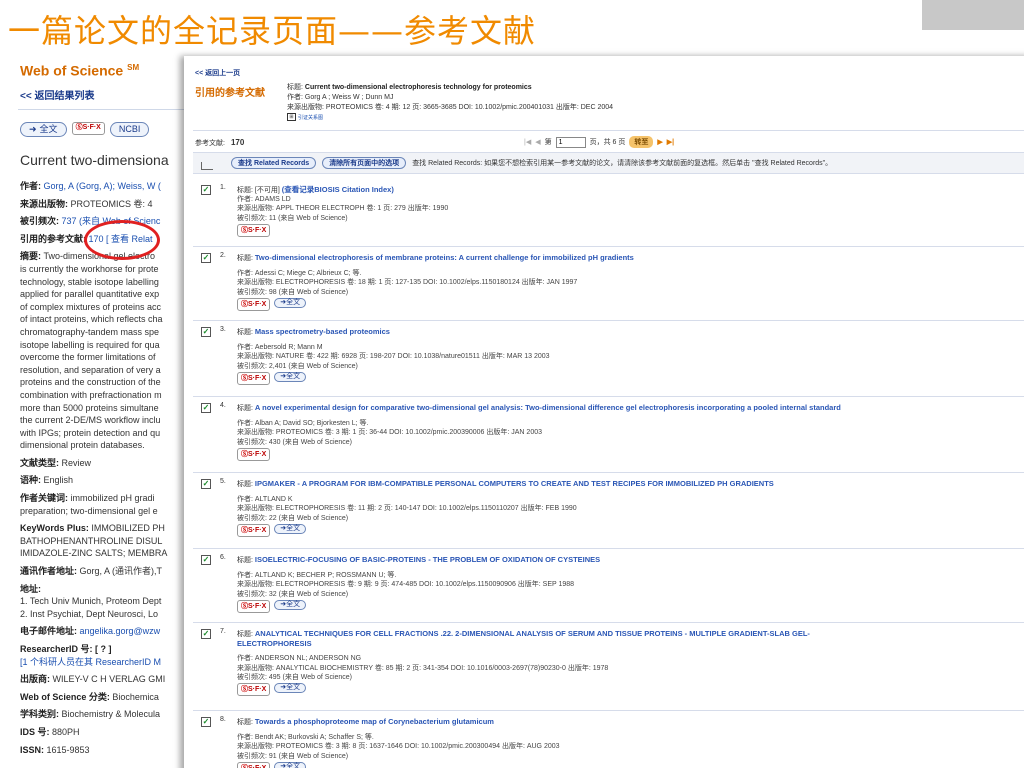  I want to click on page-number-input, so click(570, 142).